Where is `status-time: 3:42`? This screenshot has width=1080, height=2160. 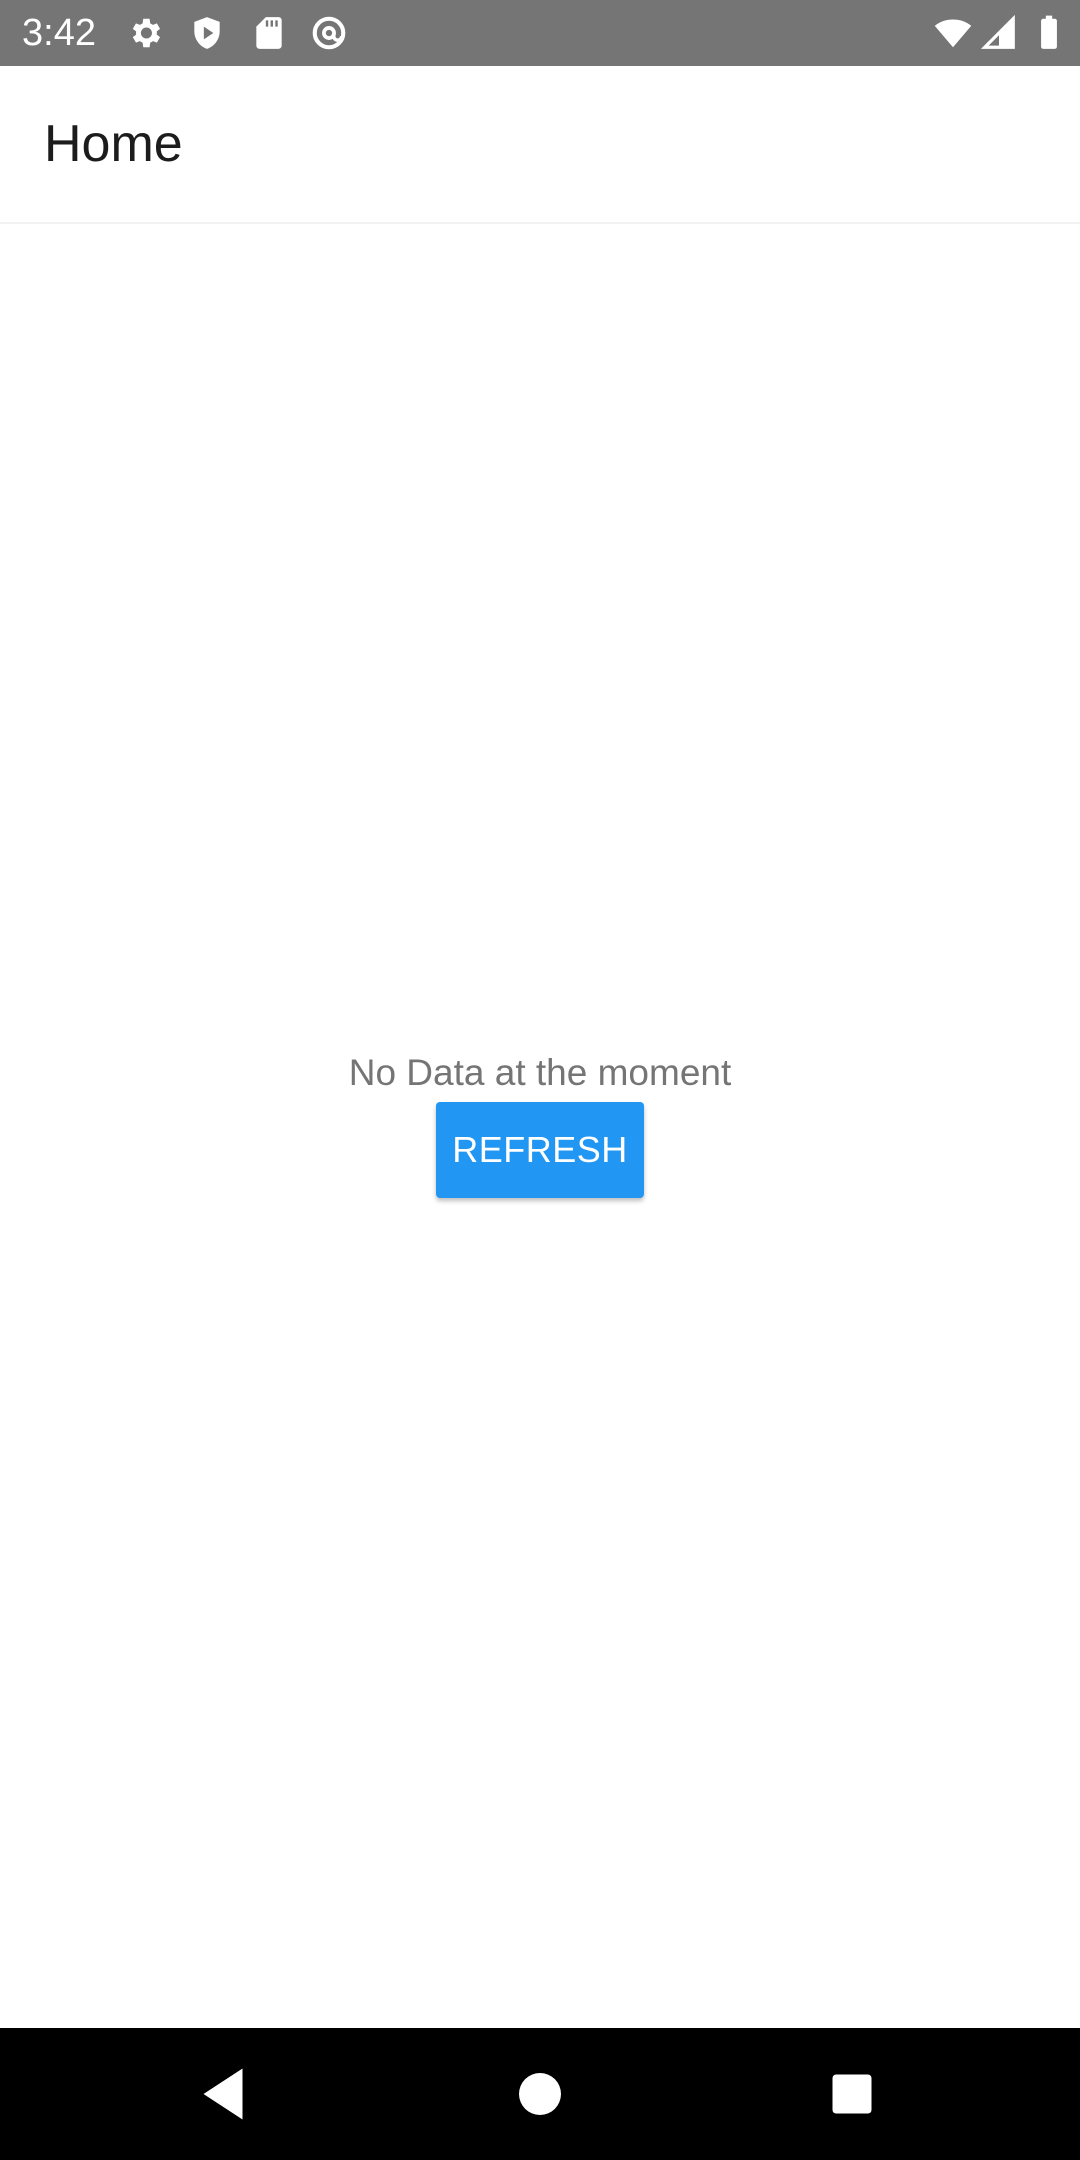
status-time: 3:42 is located at coordinates (59, 33).